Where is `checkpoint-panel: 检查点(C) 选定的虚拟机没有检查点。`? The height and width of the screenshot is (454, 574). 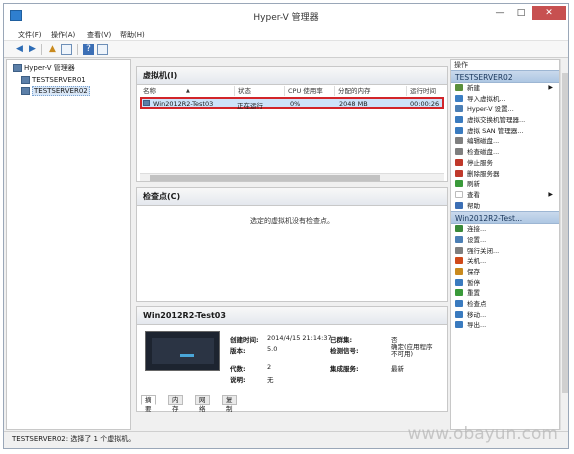
checkpoint-panel: 检查点(C) 选定的虚拟机没有检查点。 is located at coordinates (292, 244).